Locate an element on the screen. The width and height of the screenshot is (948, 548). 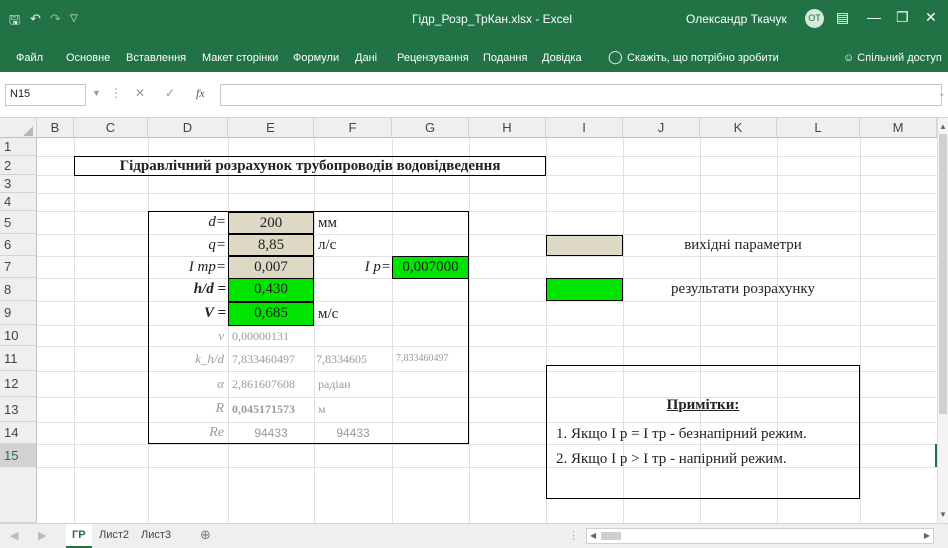
re-value-e: 94433 is located at coordinates (271, 433).